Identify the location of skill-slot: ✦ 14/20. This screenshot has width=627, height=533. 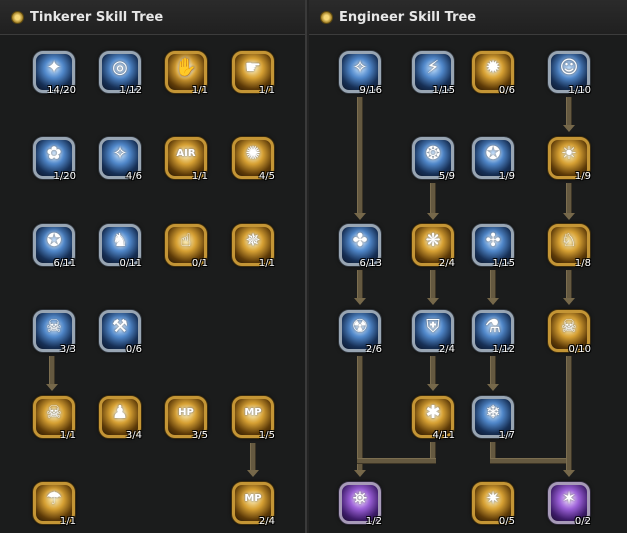
(54, 73).